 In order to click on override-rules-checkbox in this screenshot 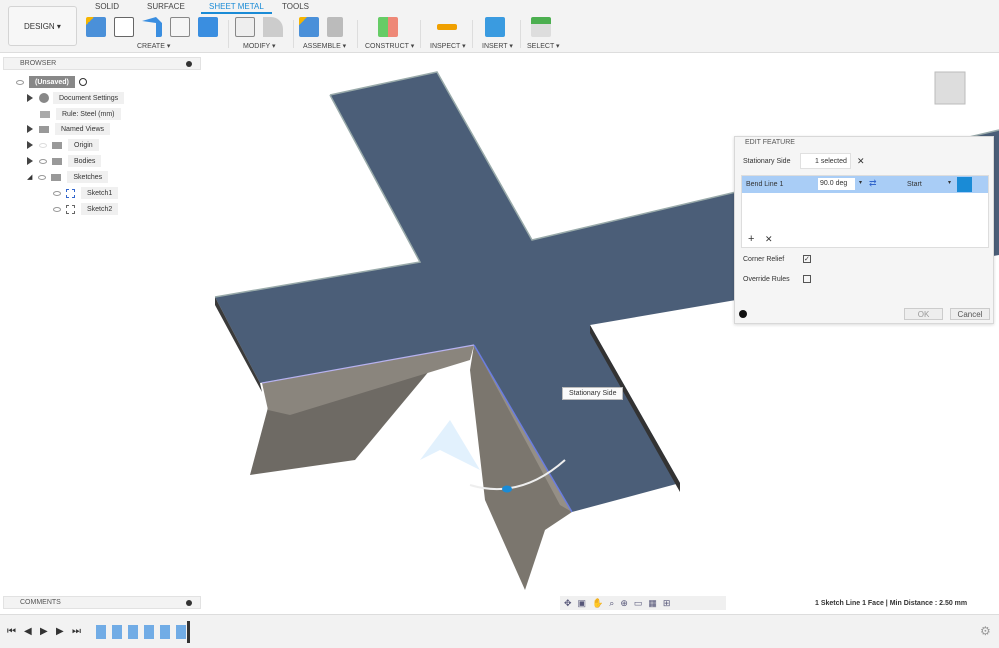, I will do `click(807, 279)`.